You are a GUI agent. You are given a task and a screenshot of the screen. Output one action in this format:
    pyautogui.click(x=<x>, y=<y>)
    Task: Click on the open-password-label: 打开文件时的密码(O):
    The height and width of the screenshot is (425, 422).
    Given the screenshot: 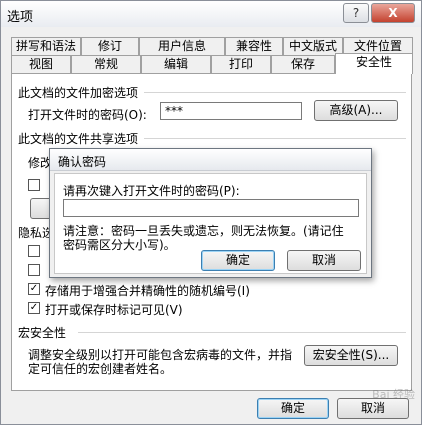 What is the action you would take?
    pyautogui.click(x=87, y=115)
    